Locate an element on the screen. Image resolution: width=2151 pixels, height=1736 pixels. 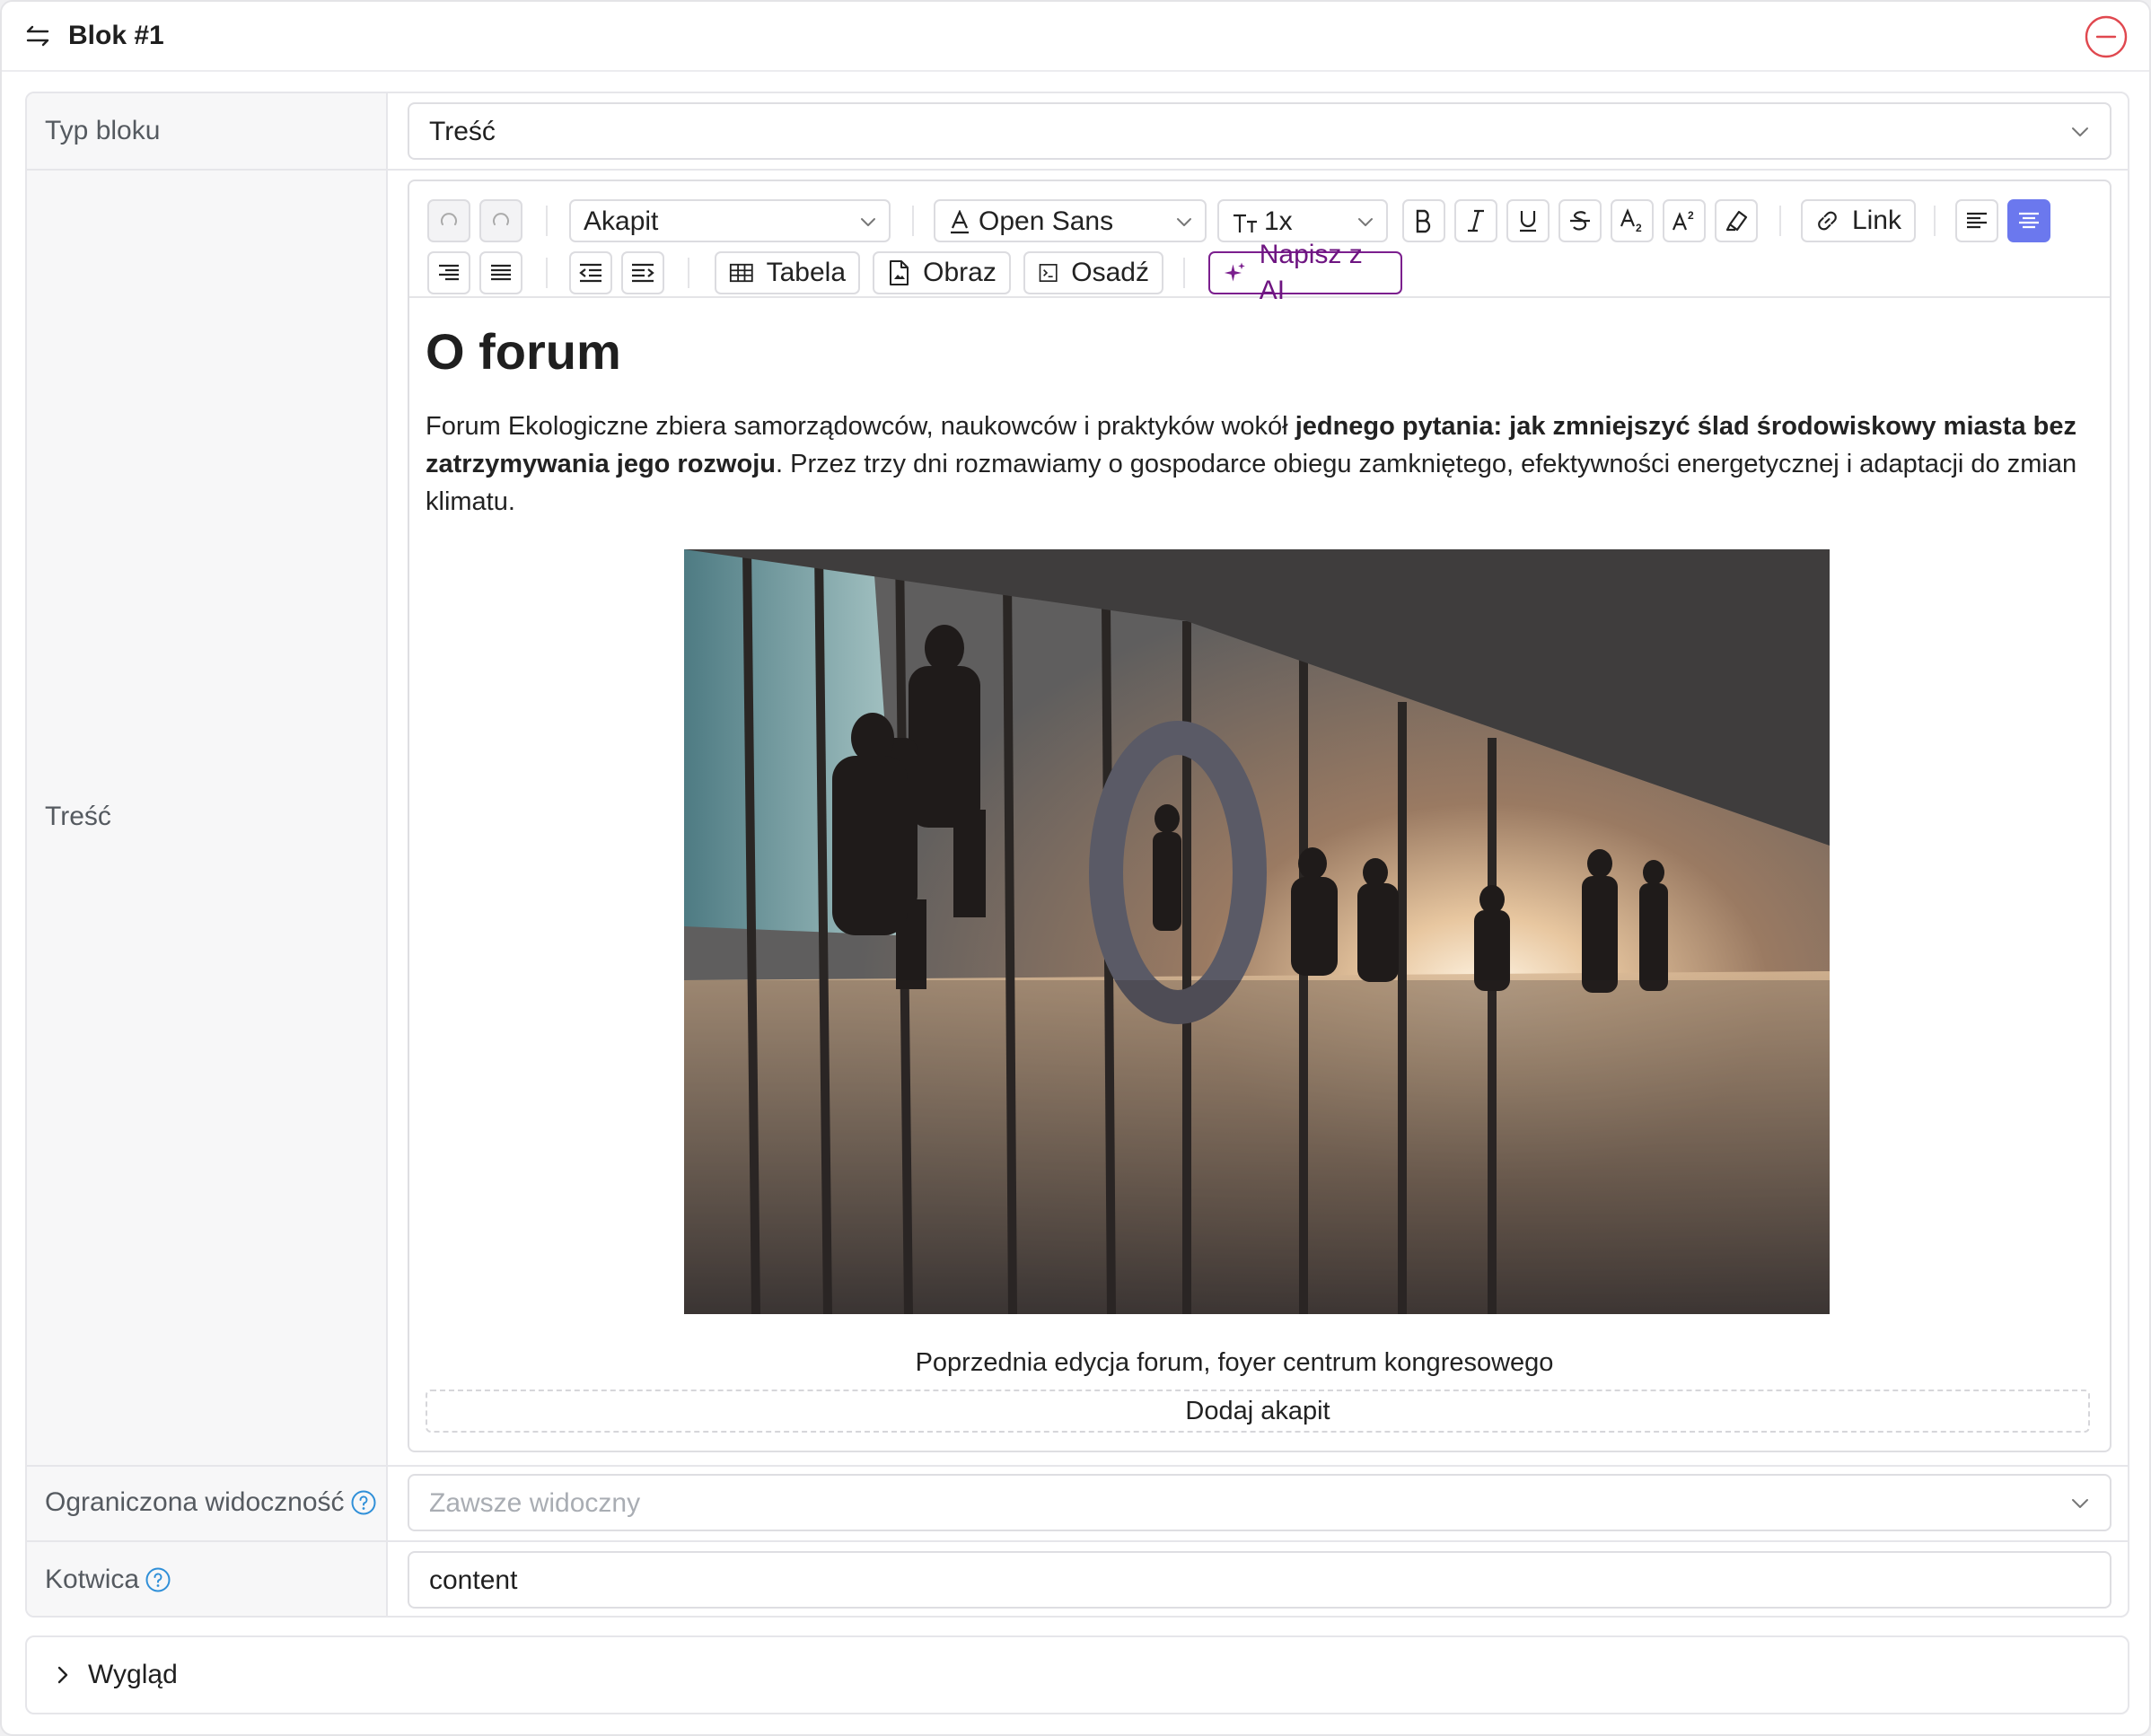
block-title: Blok #1 is located at coordinates (116, 35).